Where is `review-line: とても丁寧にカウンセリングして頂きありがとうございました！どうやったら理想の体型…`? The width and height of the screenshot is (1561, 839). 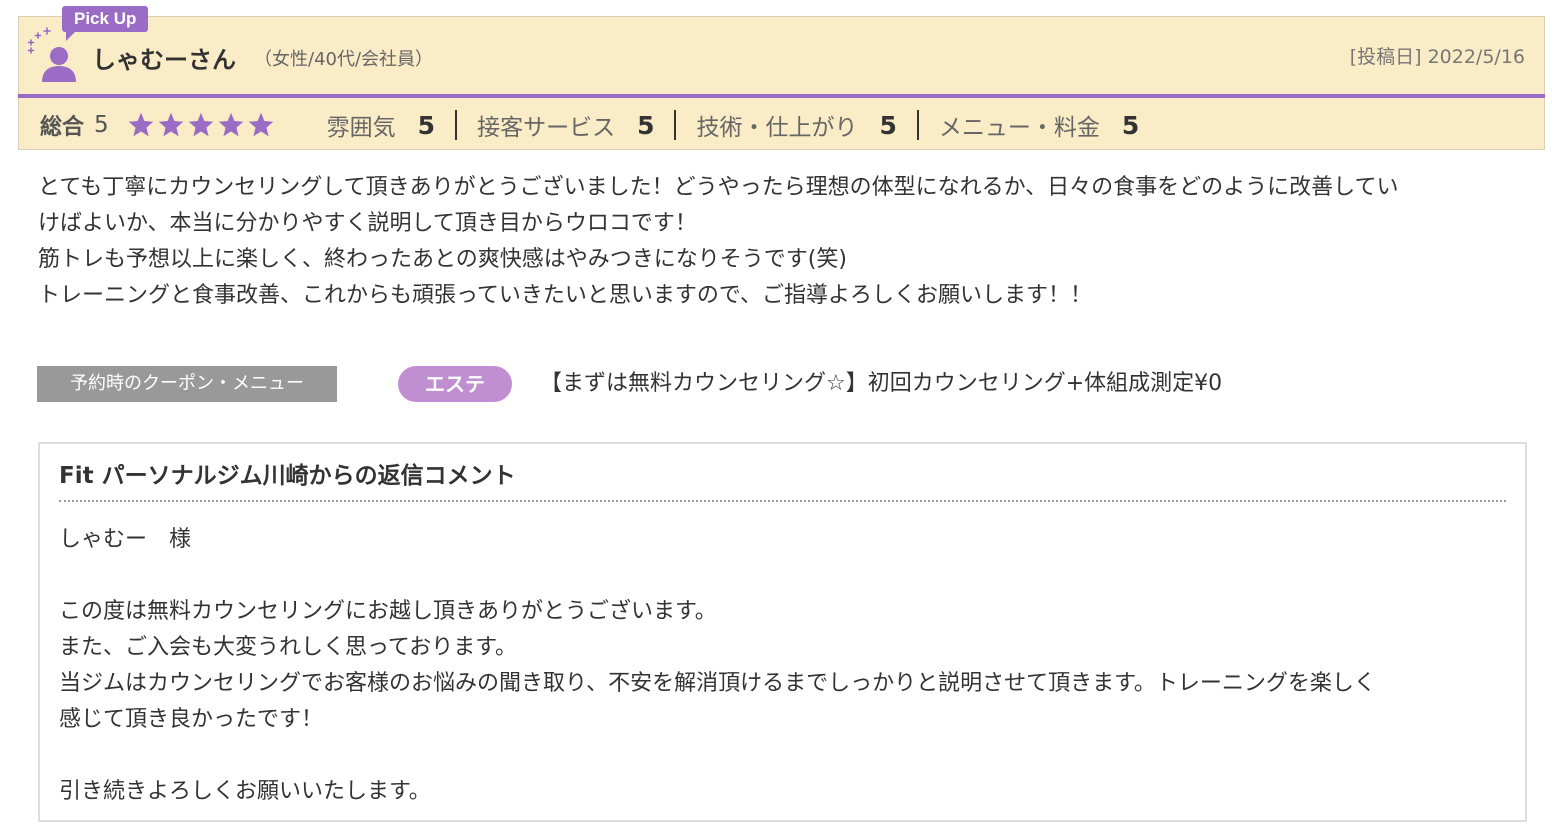
review-line: とても丁寧にカウンセリングして頂きありがとうございました！どうやったら理想の体型… is located at coordinates (718, 187).